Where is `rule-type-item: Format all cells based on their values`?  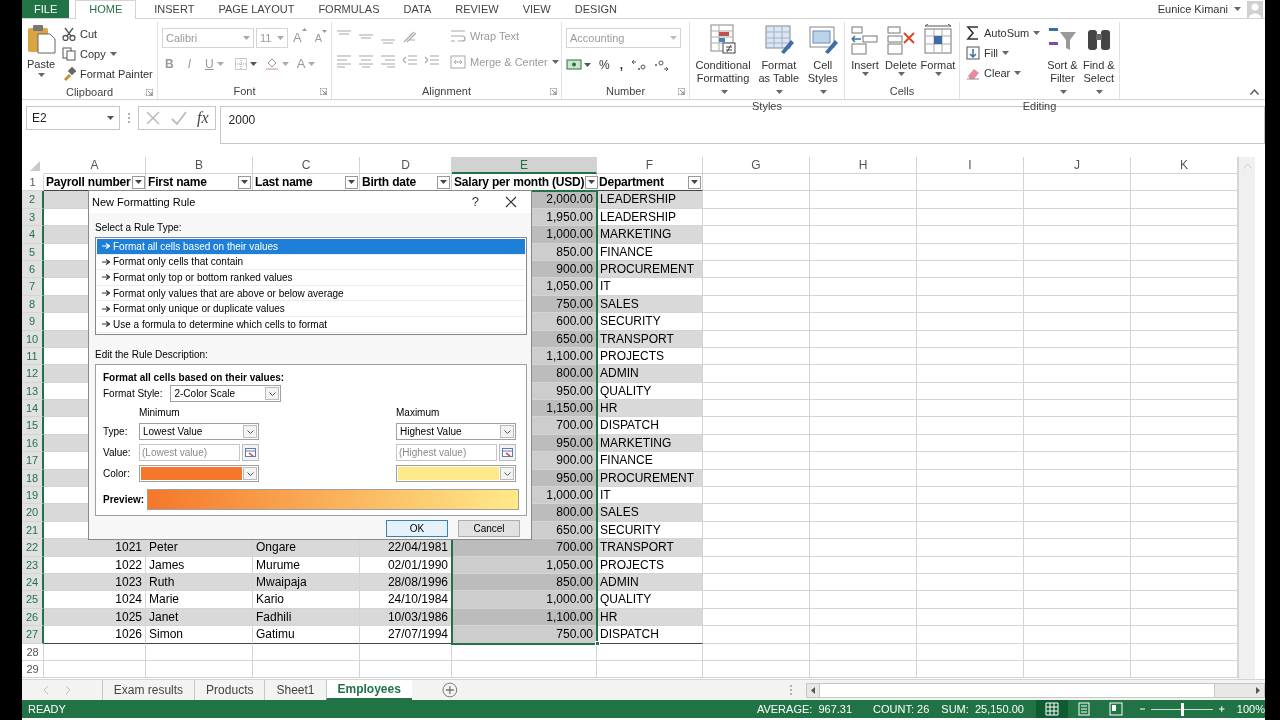 rule-type-item: Format all cells based on their values is located at coordinates (311, 247).